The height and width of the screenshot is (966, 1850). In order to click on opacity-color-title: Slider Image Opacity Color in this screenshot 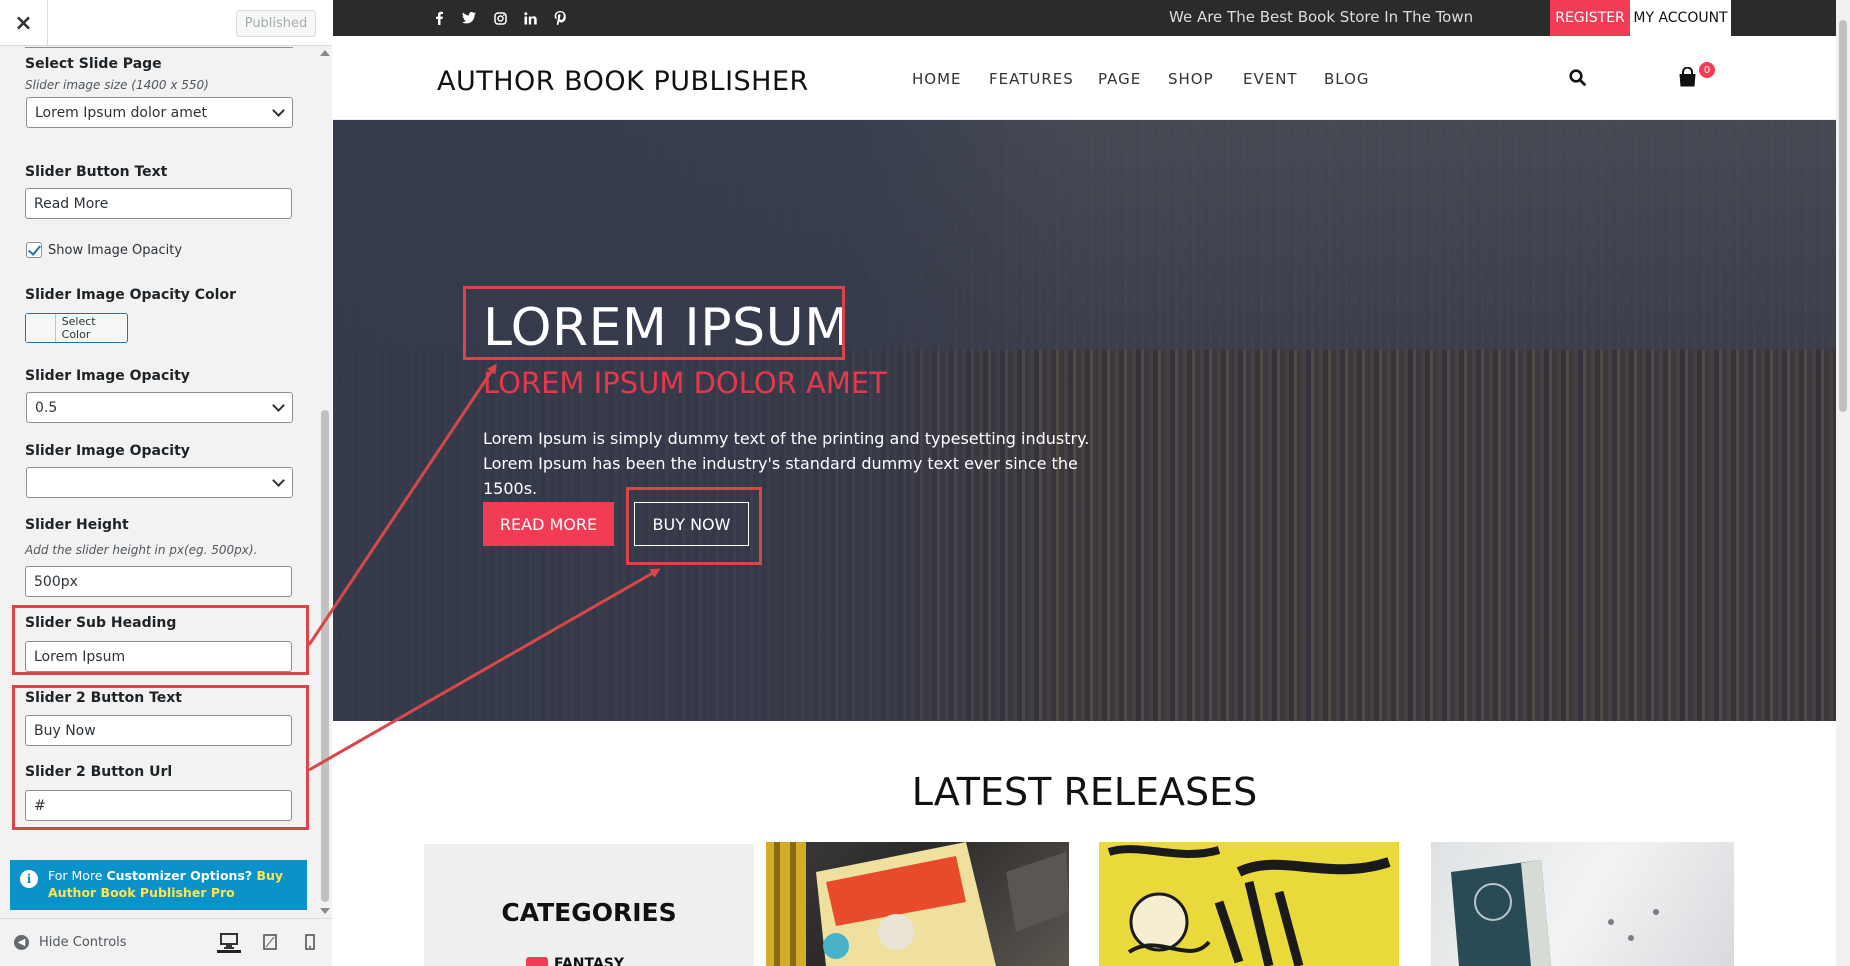, I will do `click(130, 295)`.